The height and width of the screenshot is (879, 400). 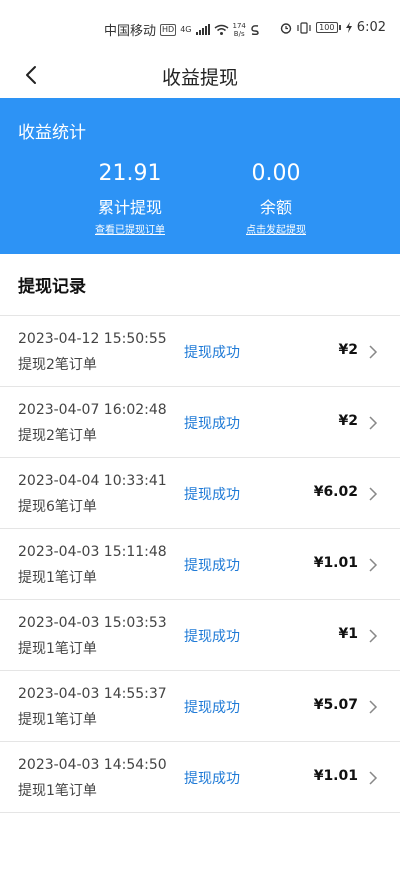 I want to click on battery-level: 100, so click(x=326, y=27).